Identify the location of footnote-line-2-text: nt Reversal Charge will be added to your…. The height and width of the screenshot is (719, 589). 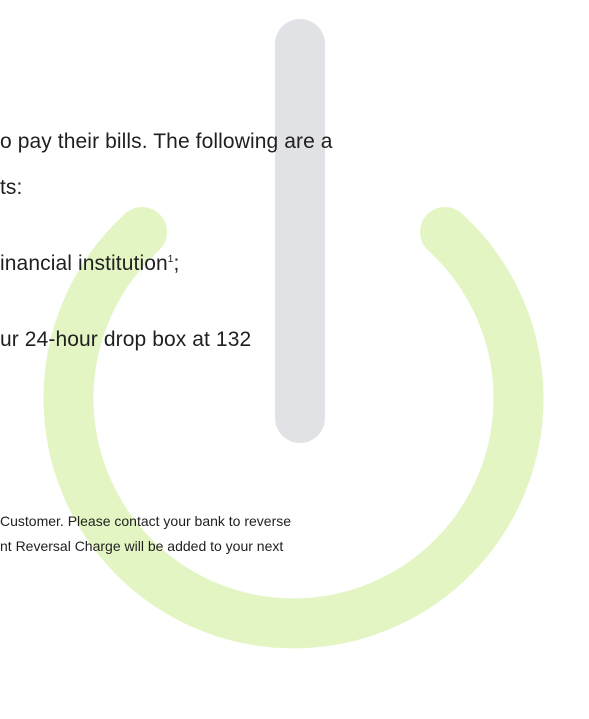
(142, 546).